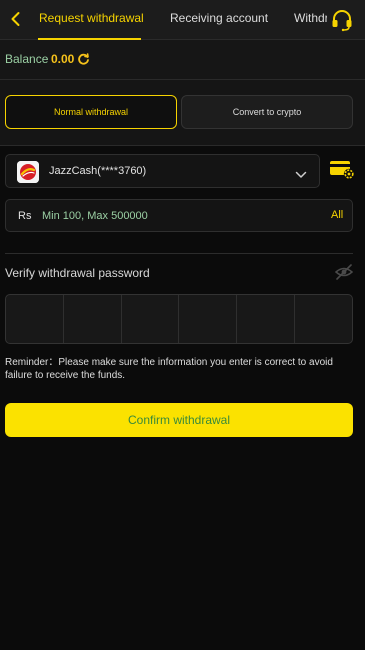 The width and height of the screenshot is (365, 650). Describe the element at coordinates (219, 18) in the screenshot. I see `tab-receiving-account: Receiving account` at that location.